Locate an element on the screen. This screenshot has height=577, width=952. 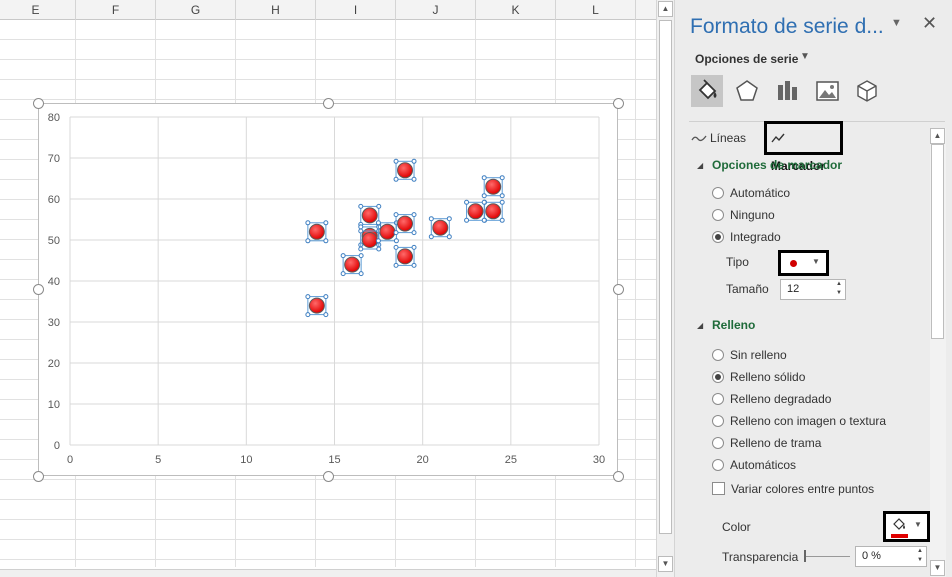
vary-colors-checkbox is located at coordinates (718, 488).